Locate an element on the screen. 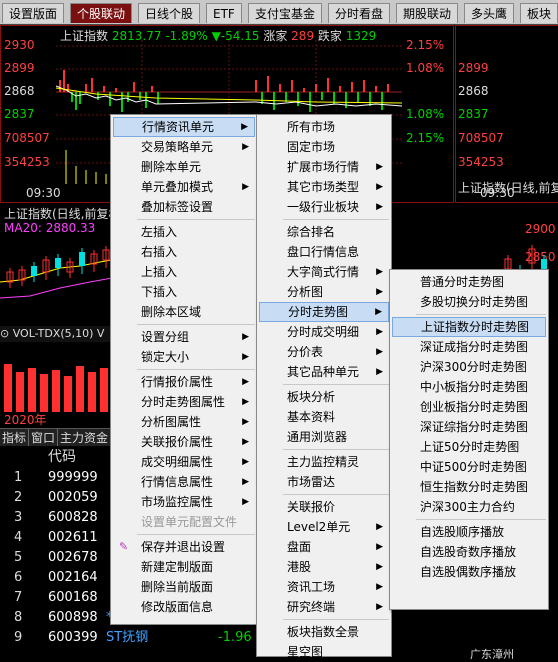 The image size is (558, 662). menu-item: 关联报价属性 ▶ is located at coordinates (184, 442).